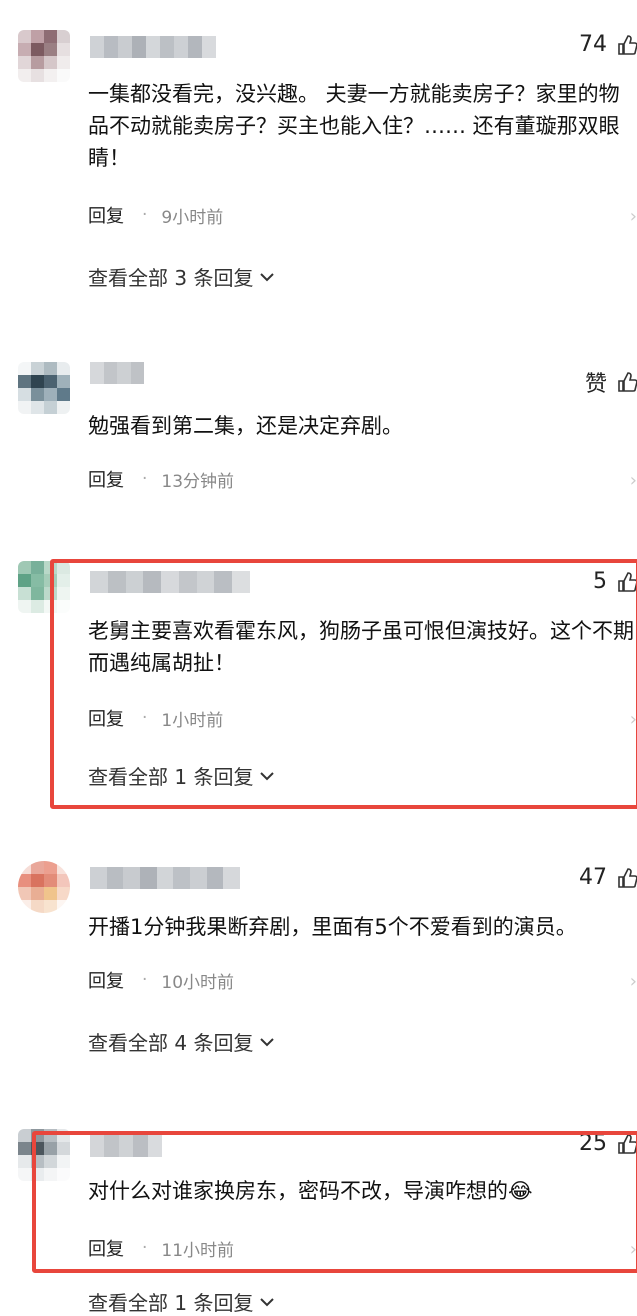 This screenshot has width=637, height=1316. What do you see at coordinates (593, 877) in the screenshot?
I see `like-count: 47` at bounding box center [593, 877].